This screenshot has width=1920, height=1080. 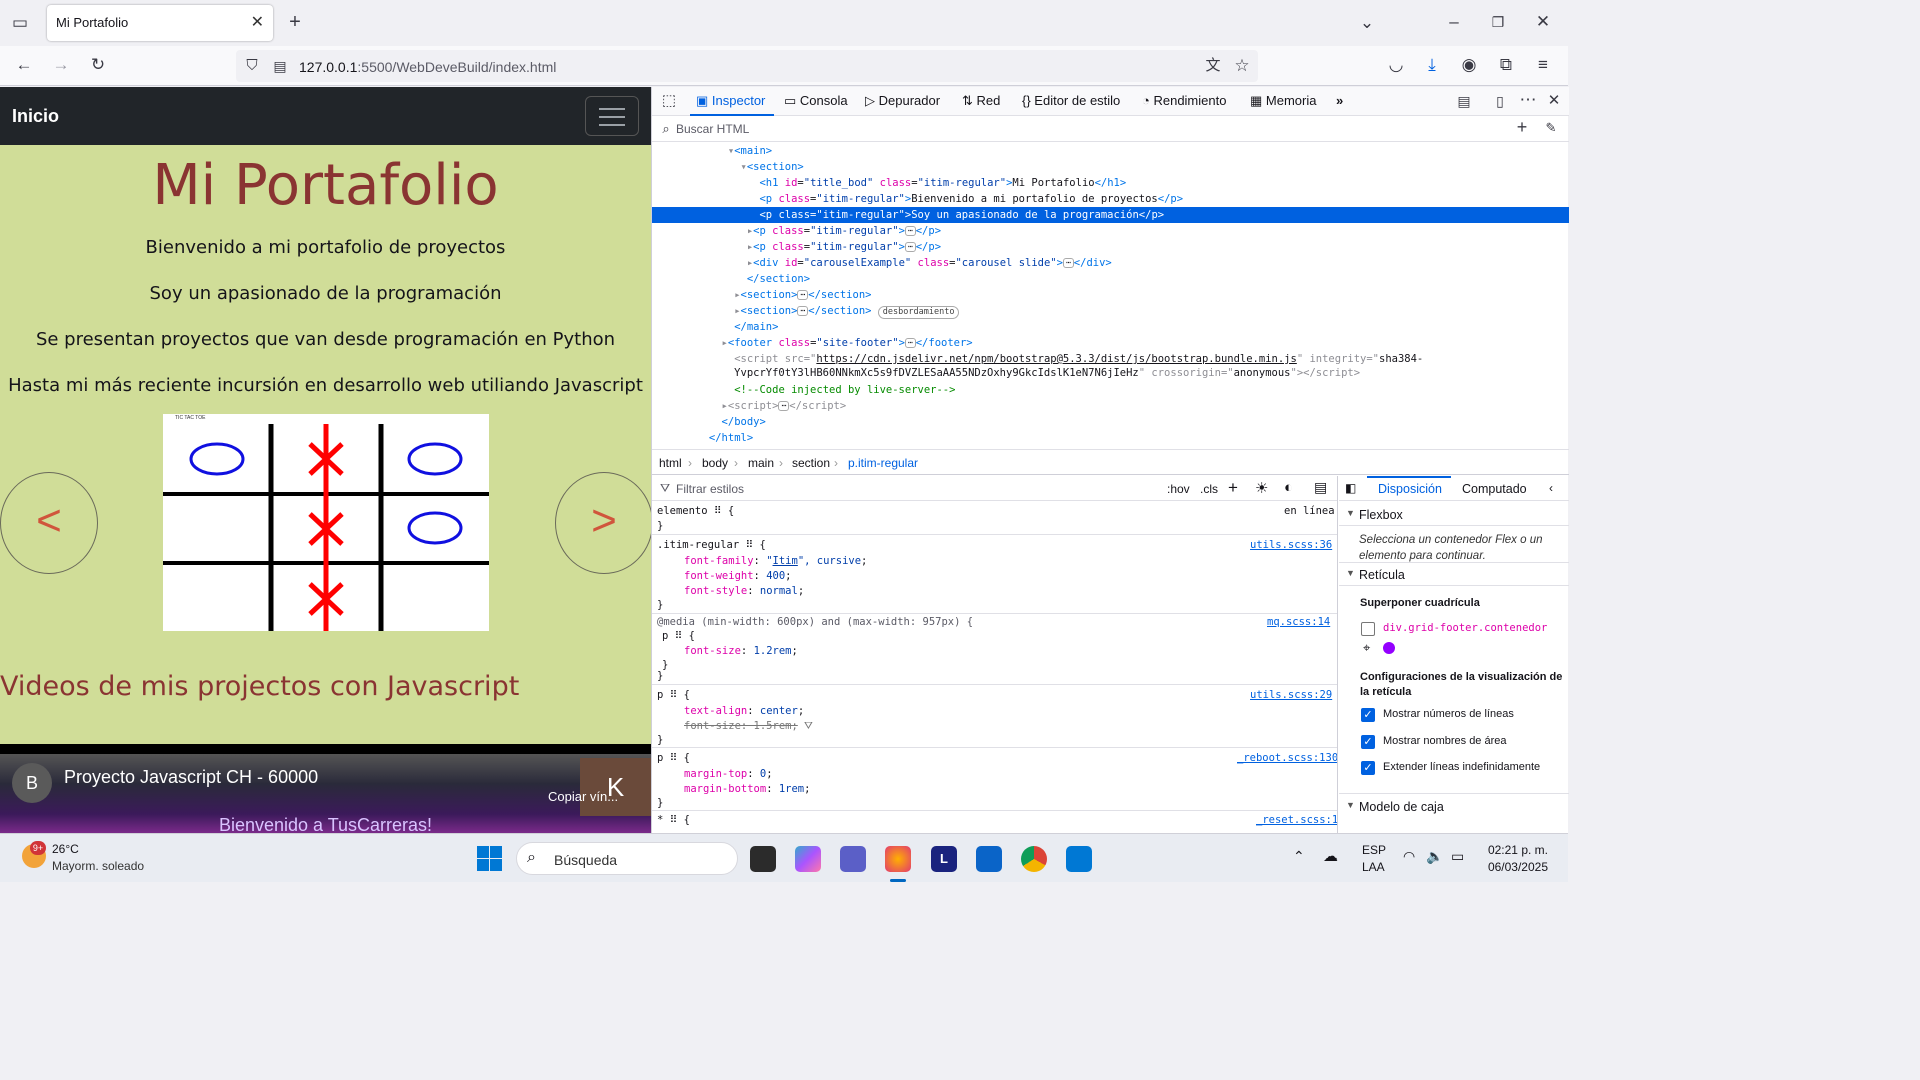 I want to click on filter-icon: ⛛, so click(x=808, y=726).